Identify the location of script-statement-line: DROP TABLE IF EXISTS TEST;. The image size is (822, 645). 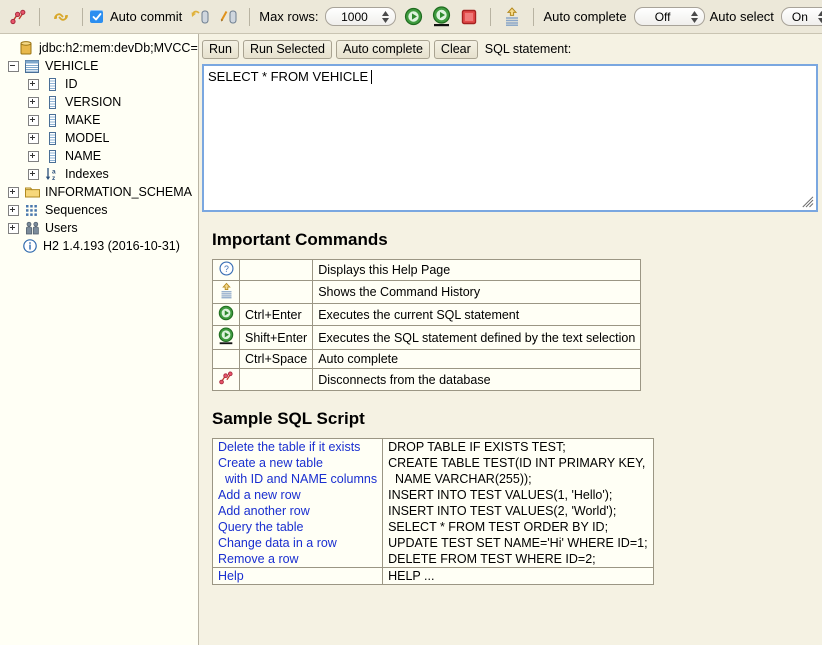
(477, 447).